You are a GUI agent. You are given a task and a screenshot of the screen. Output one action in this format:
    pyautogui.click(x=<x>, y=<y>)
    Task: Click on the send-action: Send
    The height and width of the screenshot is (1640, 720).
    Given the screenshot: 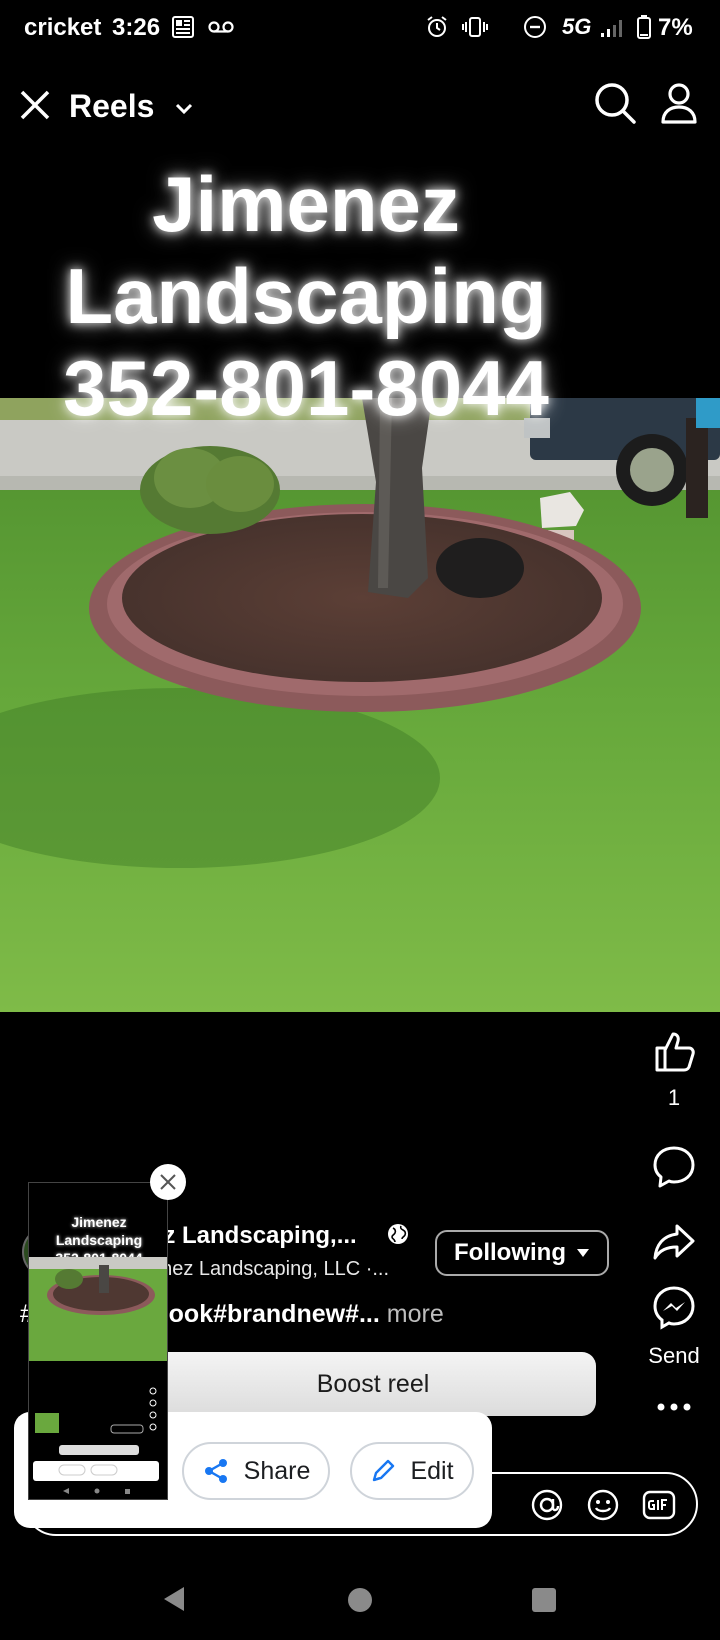 What is the action you would take?
    pyautogui.click(x=674, y=1326)
    